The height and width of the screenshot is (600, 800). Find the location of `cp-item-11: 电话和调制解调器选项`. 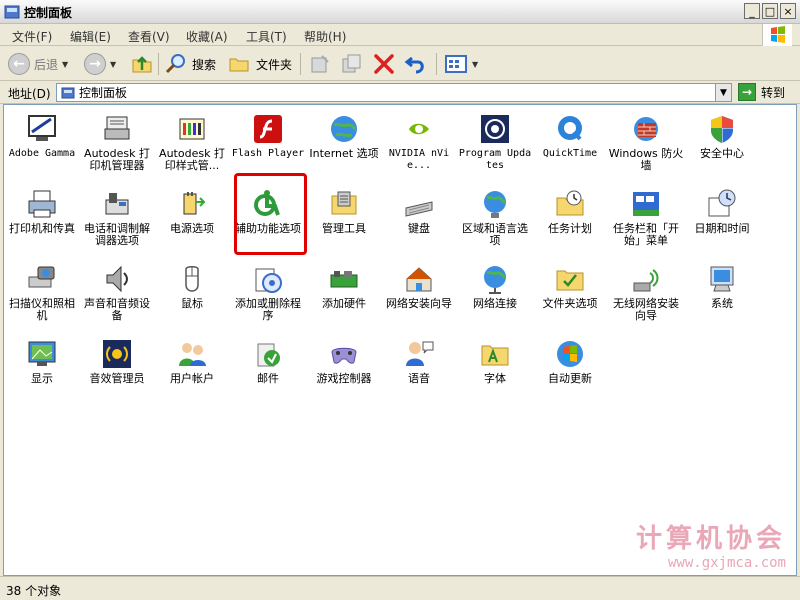

cp-item-11: 电话和调制解调器选项 is located at coordinates (117, 217).